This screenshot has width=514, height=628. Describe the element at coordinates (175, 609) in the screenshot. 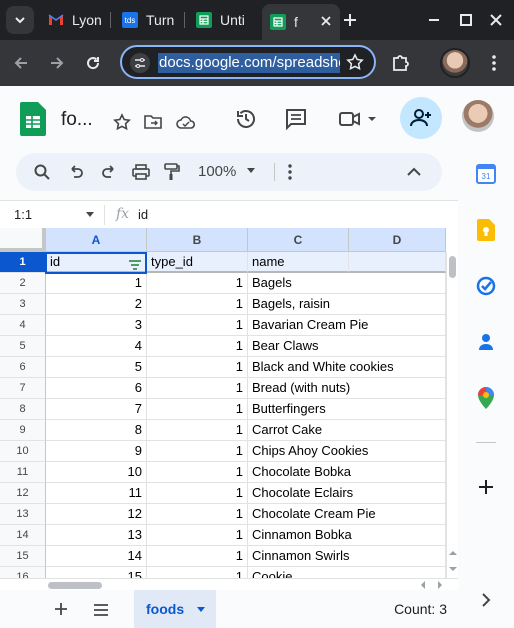

I see `sheet-tab-foods: foods` at that location.